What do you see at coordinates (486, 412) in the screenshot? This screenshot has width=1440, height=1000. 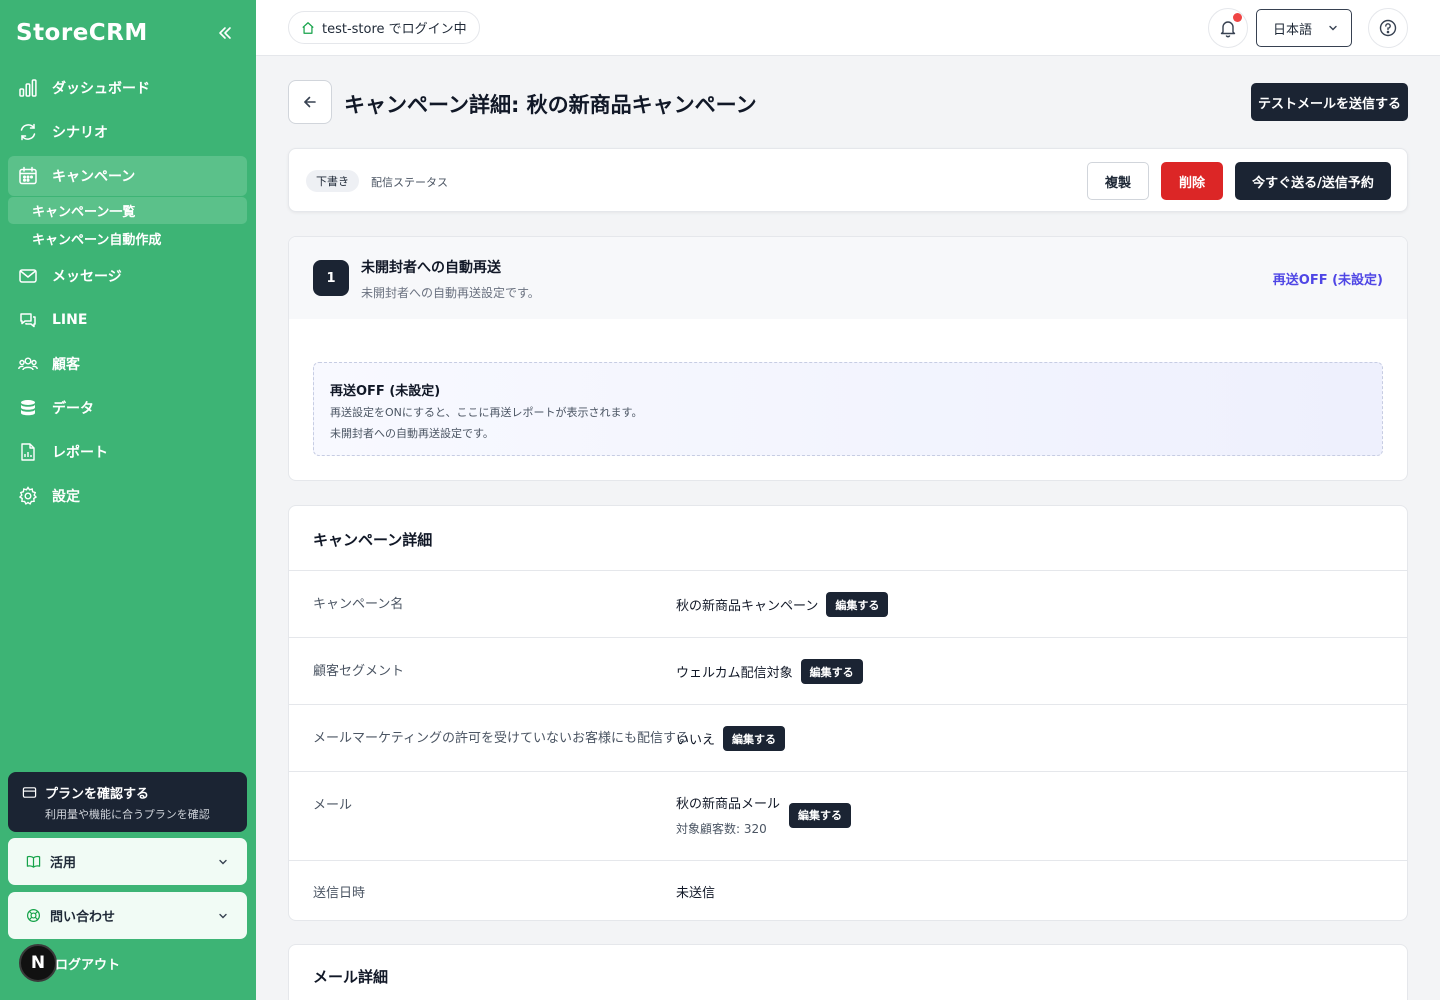 I see `resend-box-line: 再送設定をONにすると、ここに再送レポートが表示されます。` at bounding box center [486, 412].